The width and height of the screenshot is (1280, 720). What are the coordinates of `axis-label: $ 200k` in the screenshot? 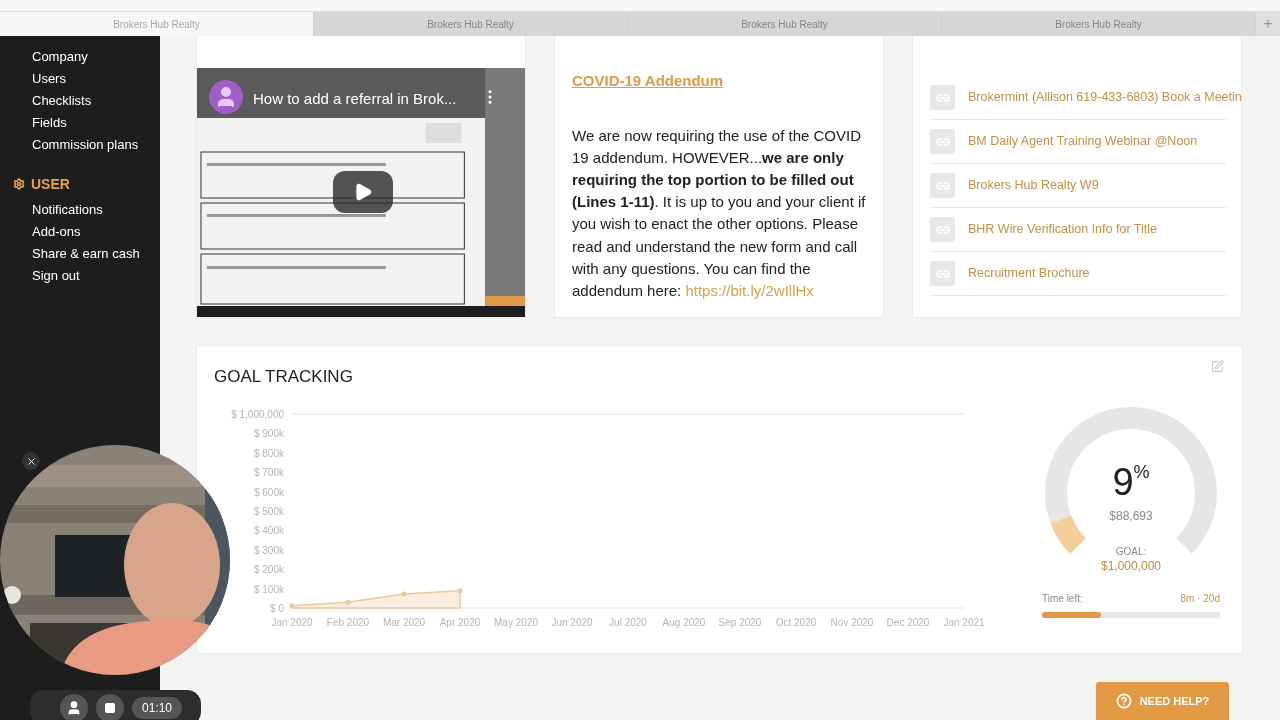 It's located at (268, 569).